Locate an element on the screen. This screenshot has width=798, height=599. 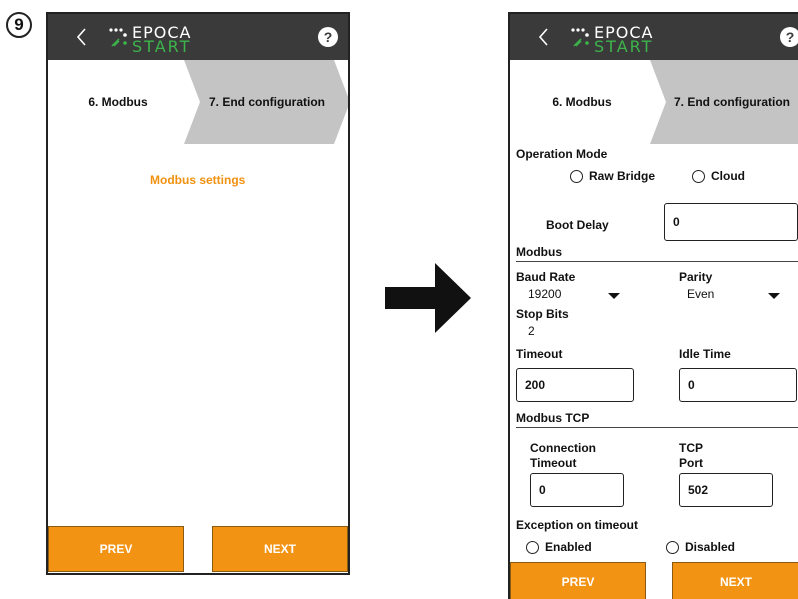
stop-bits-select: 2 is located at coordinates (531, 331).